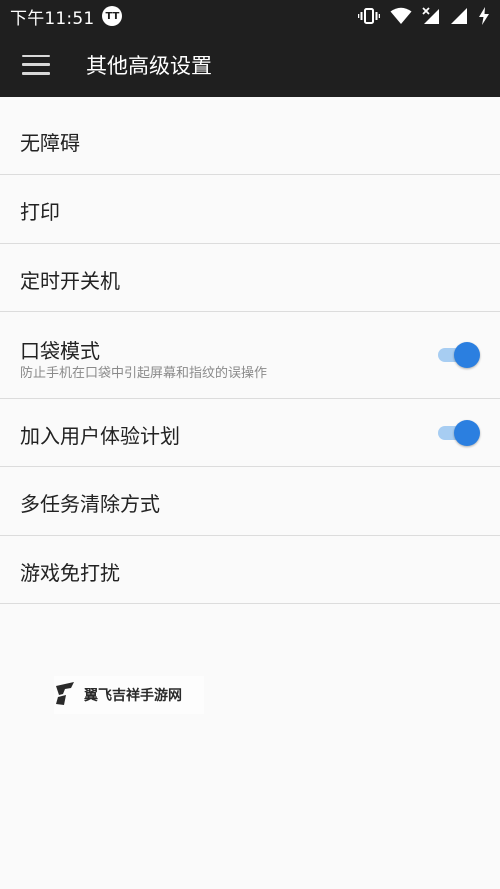 The height and width of the screenshot is (889, 500). Describe the element at coordinates (250, 501) in the screenshot. I see `setting-multitask-clear-mode: 多任务清除方式` at that location.